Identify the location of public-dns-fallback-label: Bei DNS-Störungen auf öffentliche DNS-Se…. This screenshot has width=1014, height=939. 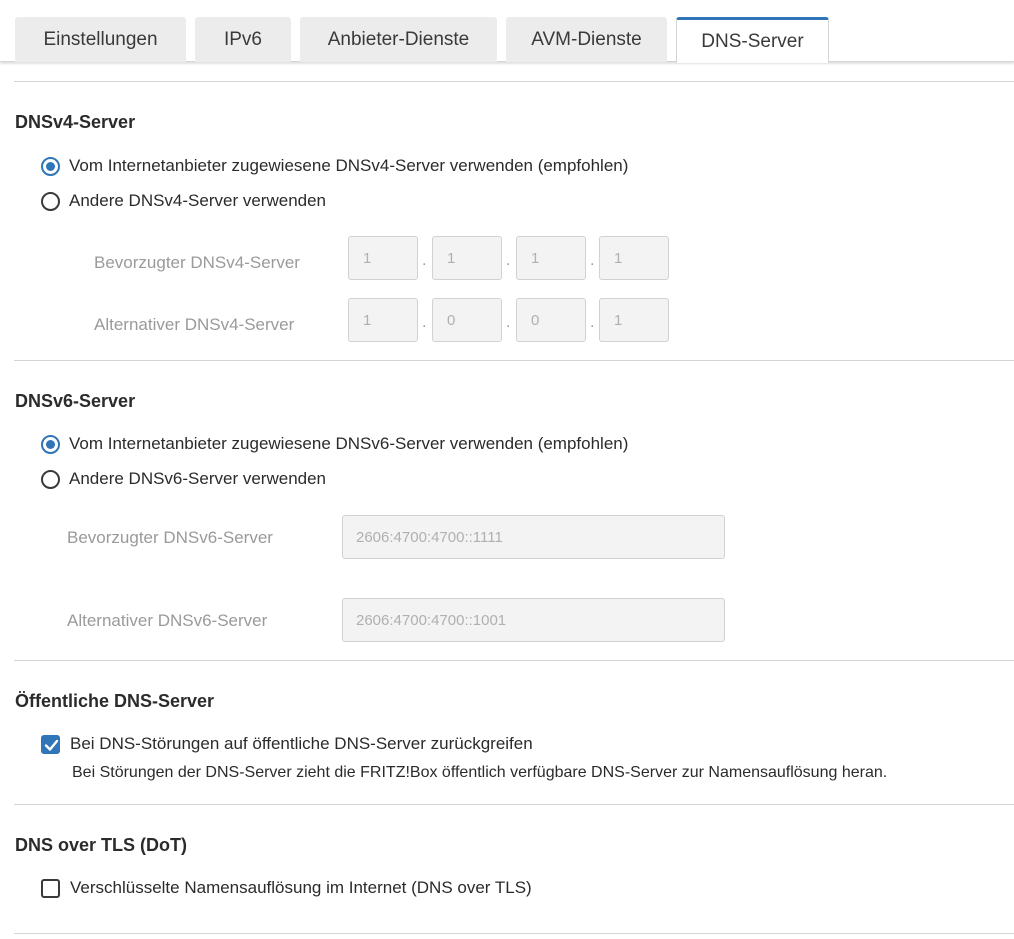
(301, 743).